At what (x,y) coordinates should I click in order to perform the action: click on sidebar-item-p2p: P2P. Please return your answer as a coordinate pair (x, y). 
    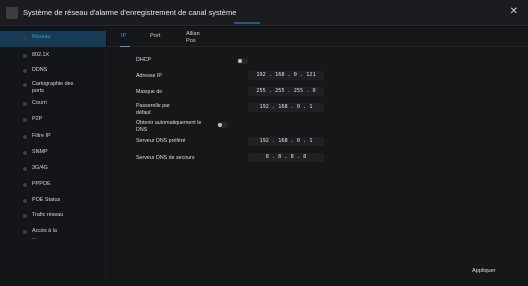
    Looking at the image, I should click on (53, 121).